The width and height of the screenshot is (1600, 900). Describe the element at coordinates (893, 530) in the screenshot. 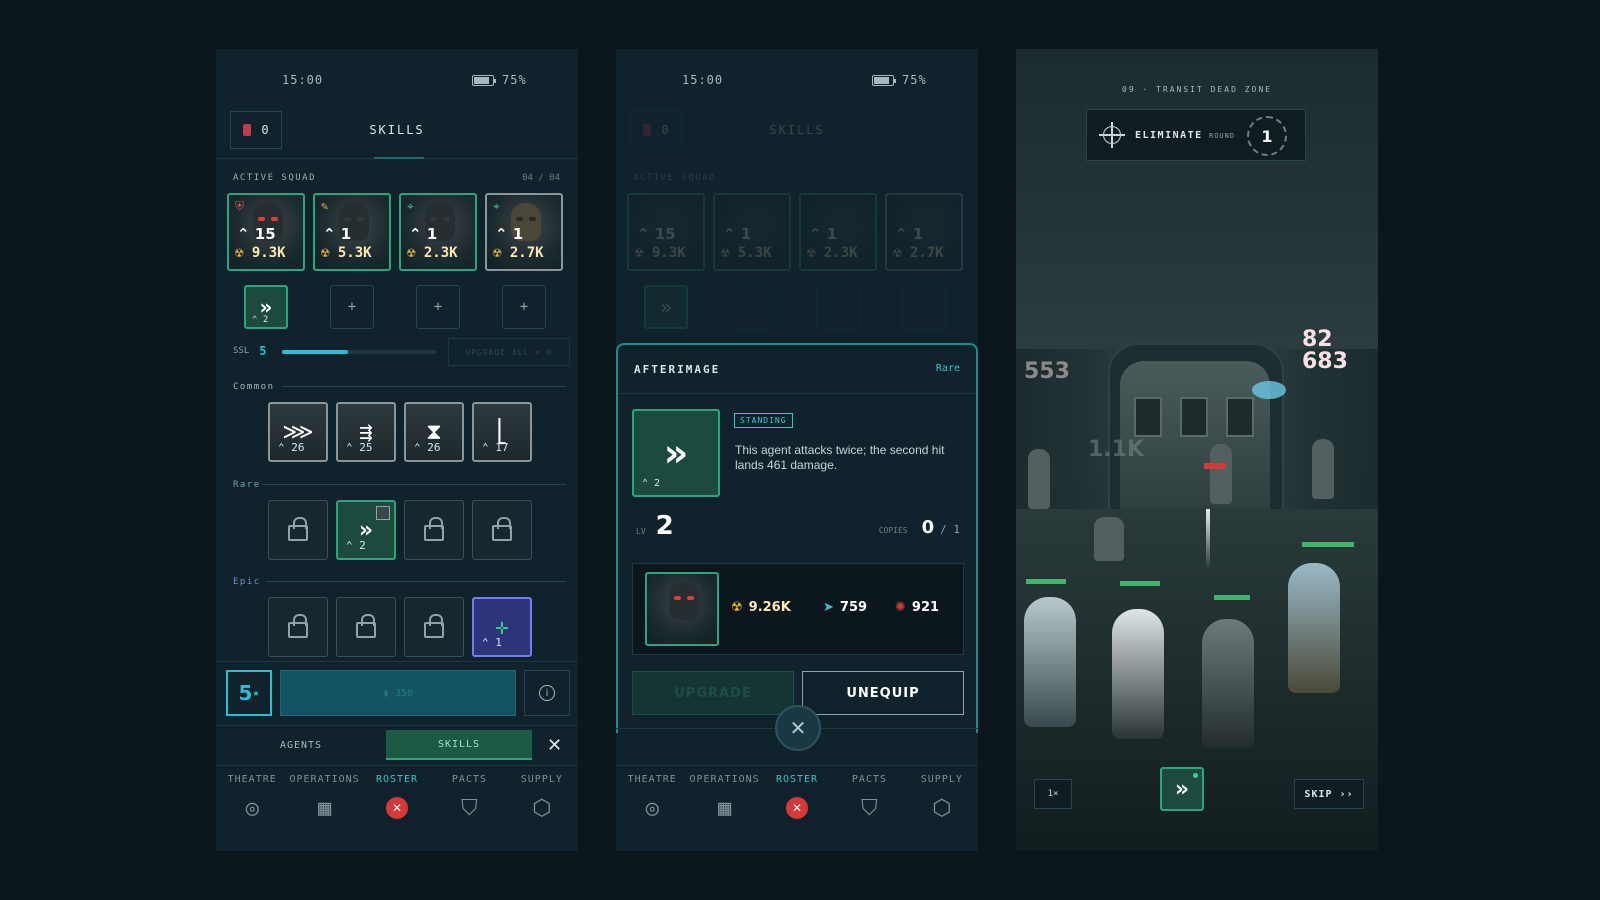

I see `copies-label: COPIES` at that location.